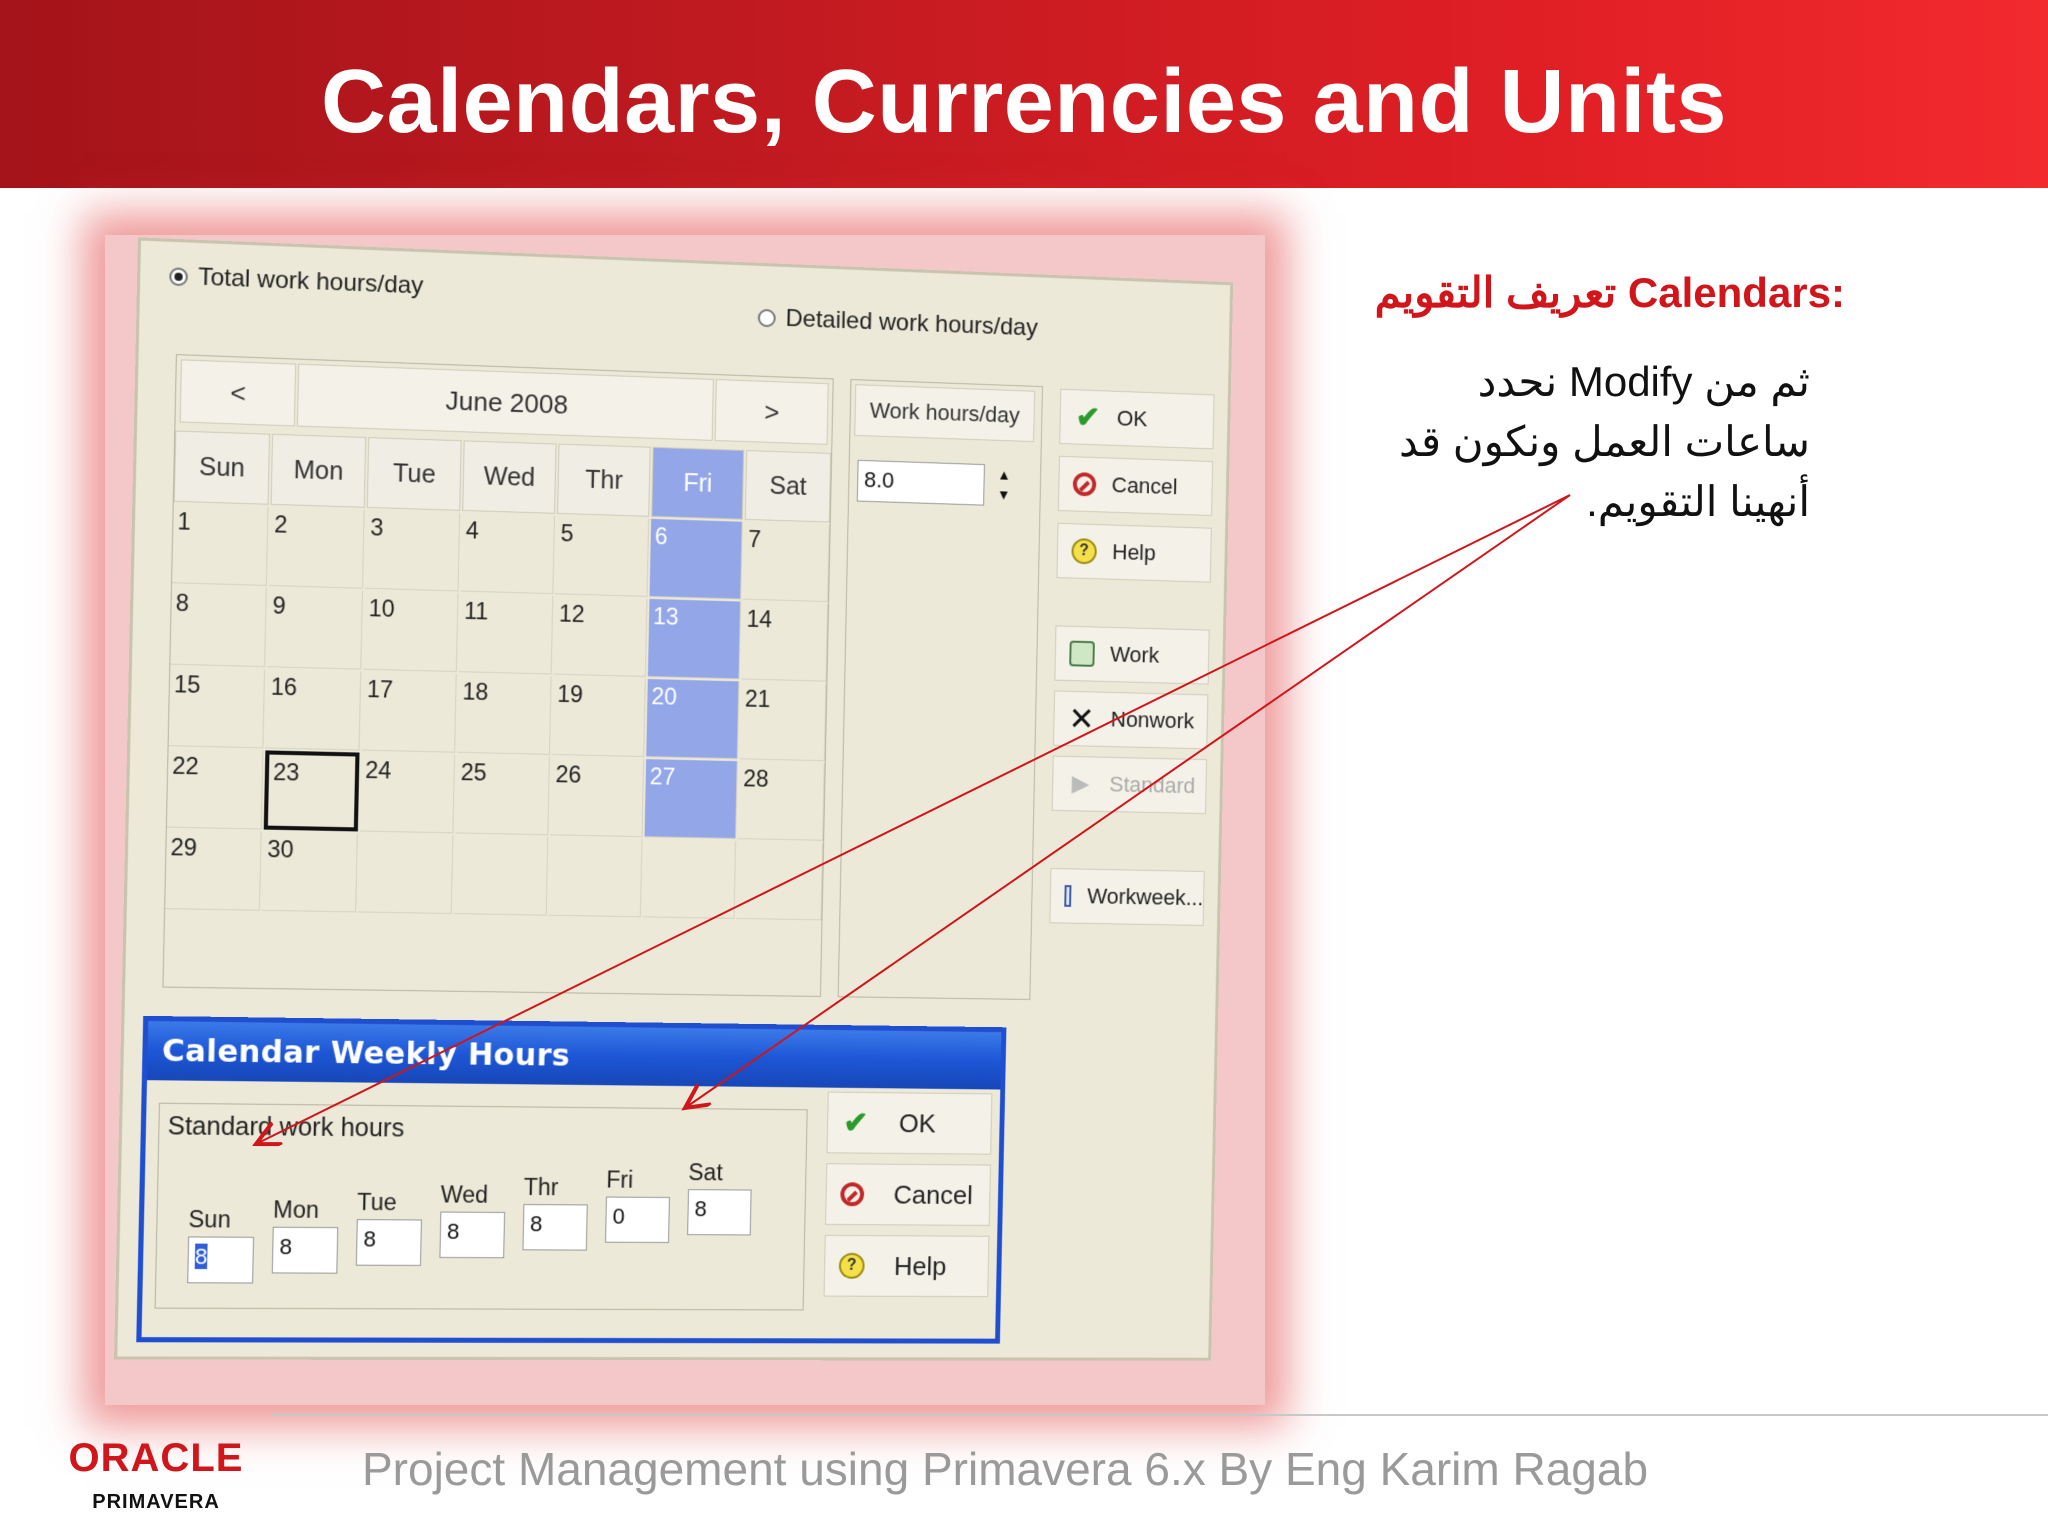  I want to click on cancel-button: Cancel, so click(1135, 485).